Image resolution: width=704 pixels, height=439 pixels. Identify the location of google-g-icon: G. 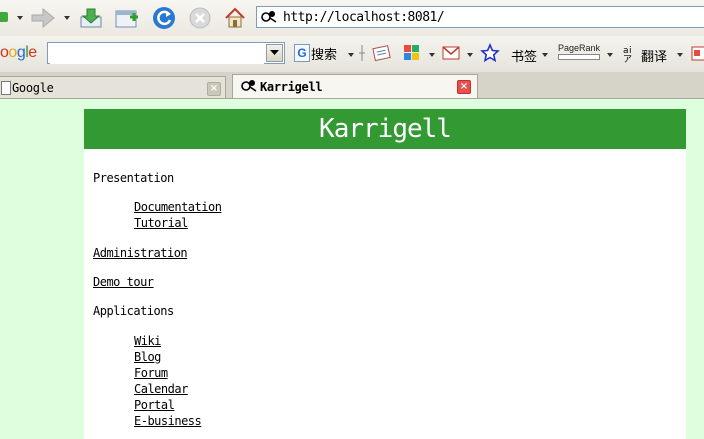
(302, 53).